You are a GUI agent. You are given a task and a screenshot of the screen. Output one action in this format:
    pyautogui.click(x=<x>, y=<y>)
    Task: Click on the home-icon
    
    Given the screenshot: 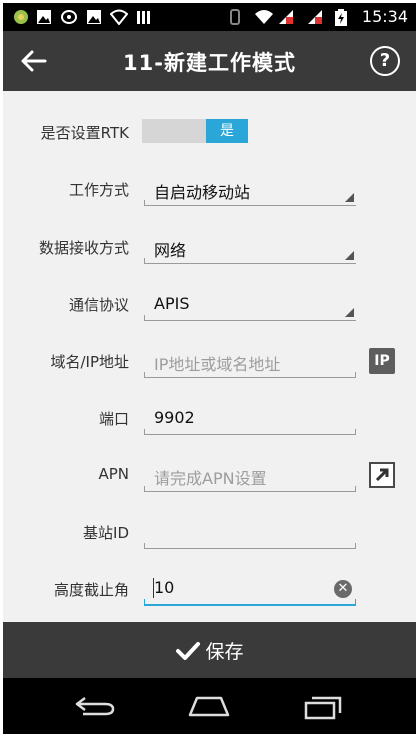 What is the action you would take?
    pyautogui.click(x=209, y=706)
    